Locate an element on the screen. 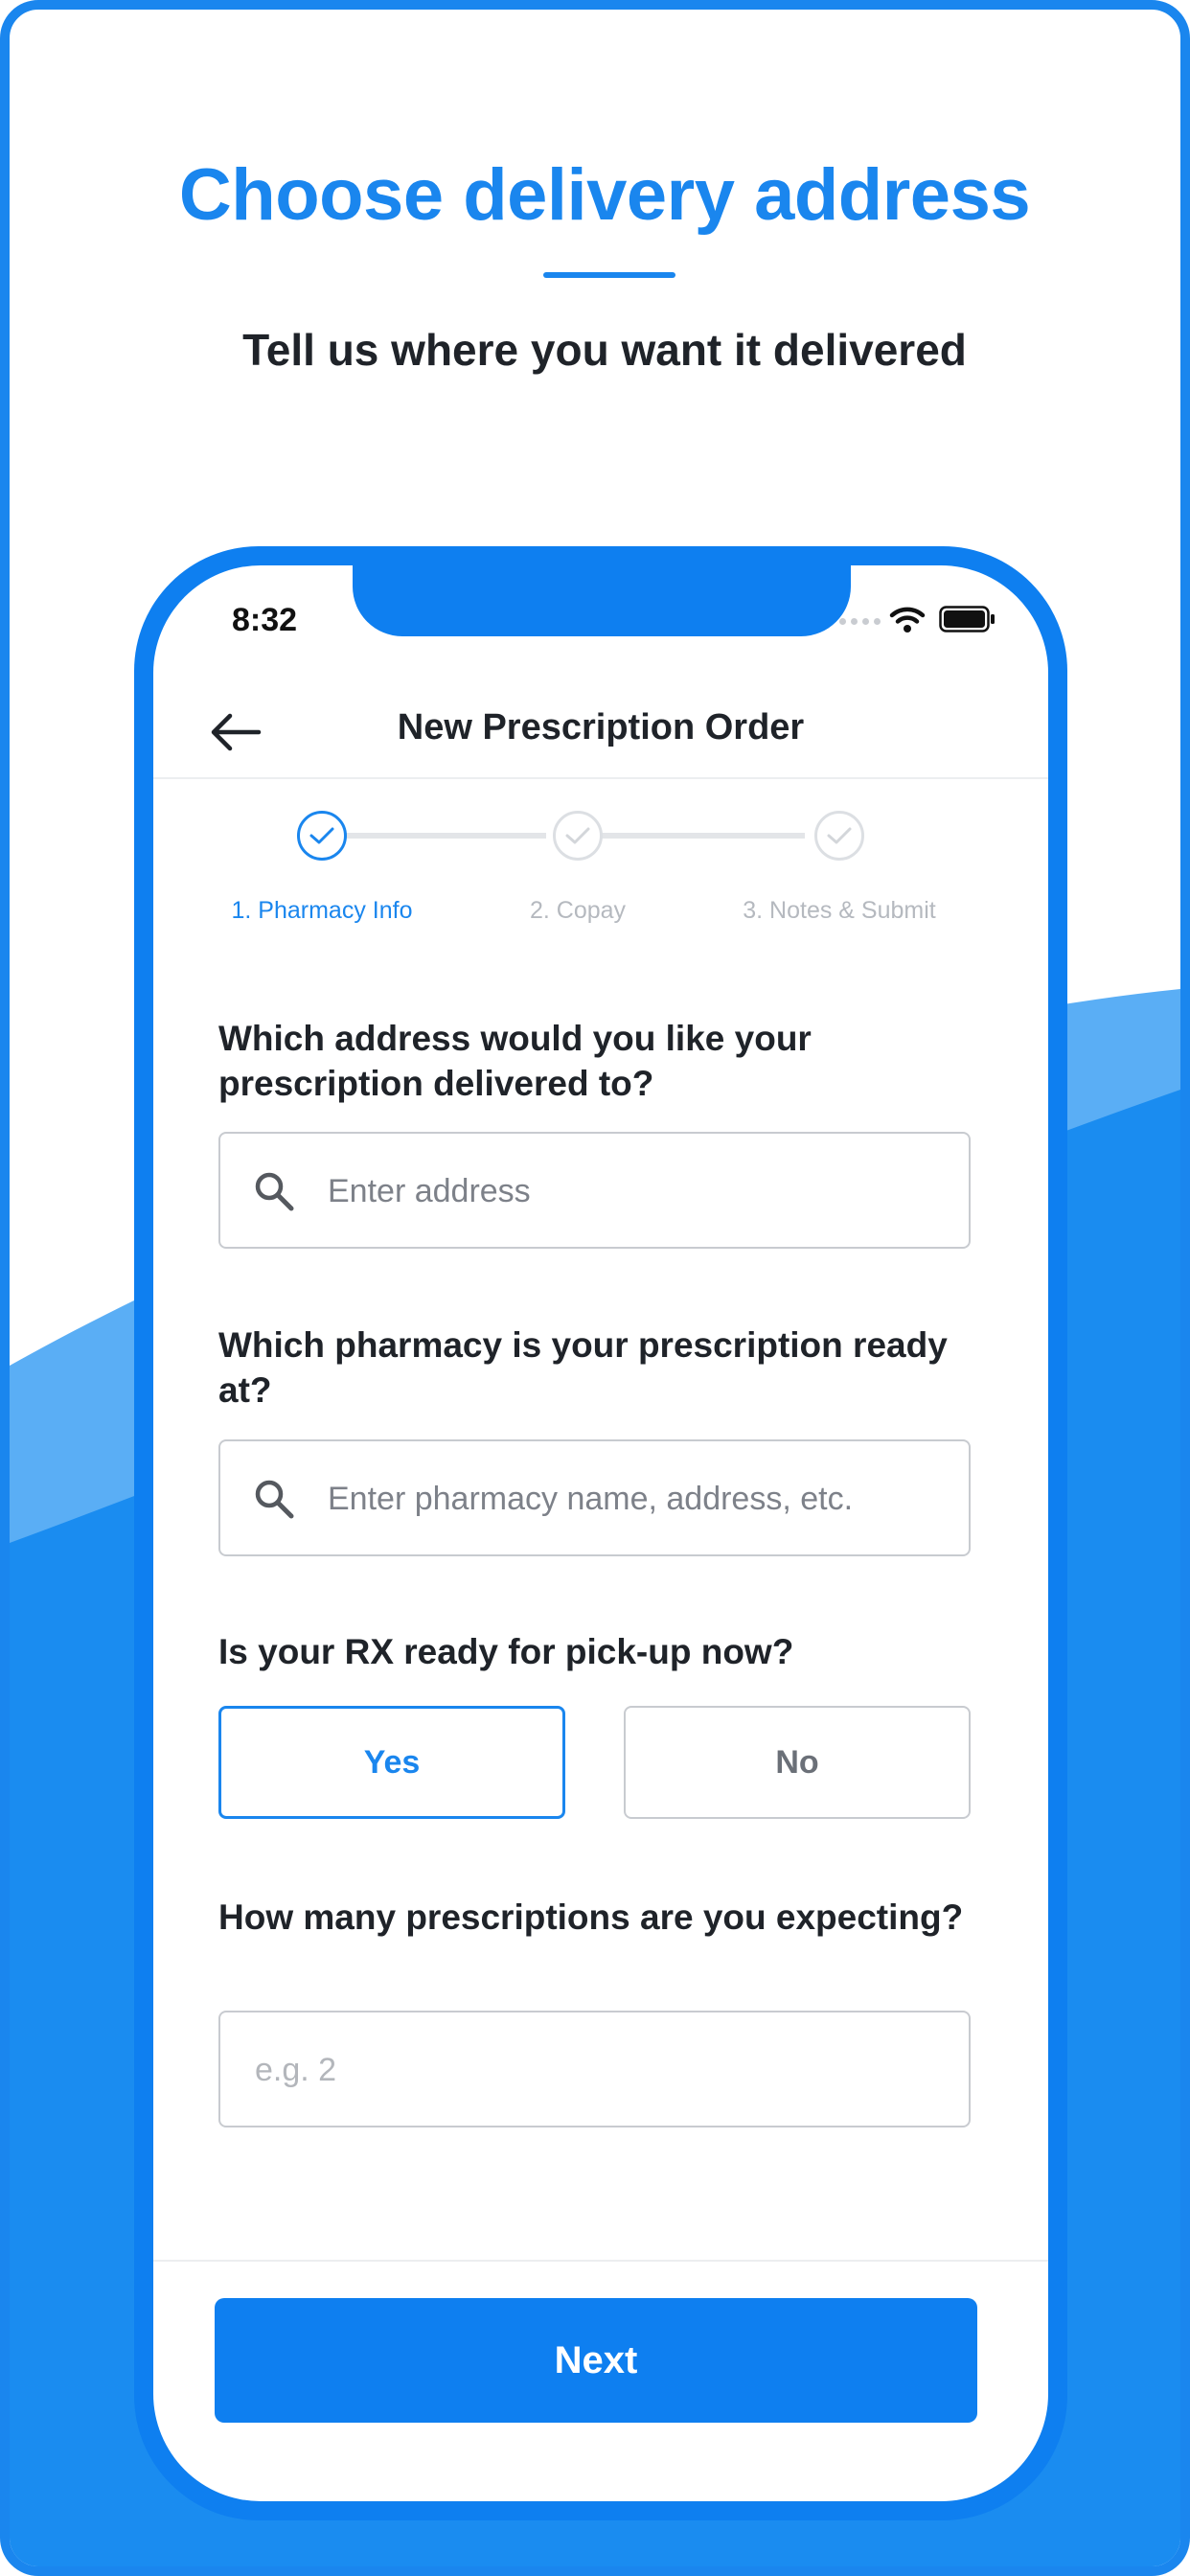 The width and height of the screenshot is (1190, 2576). count-field is located at coordinates (594, 2069).